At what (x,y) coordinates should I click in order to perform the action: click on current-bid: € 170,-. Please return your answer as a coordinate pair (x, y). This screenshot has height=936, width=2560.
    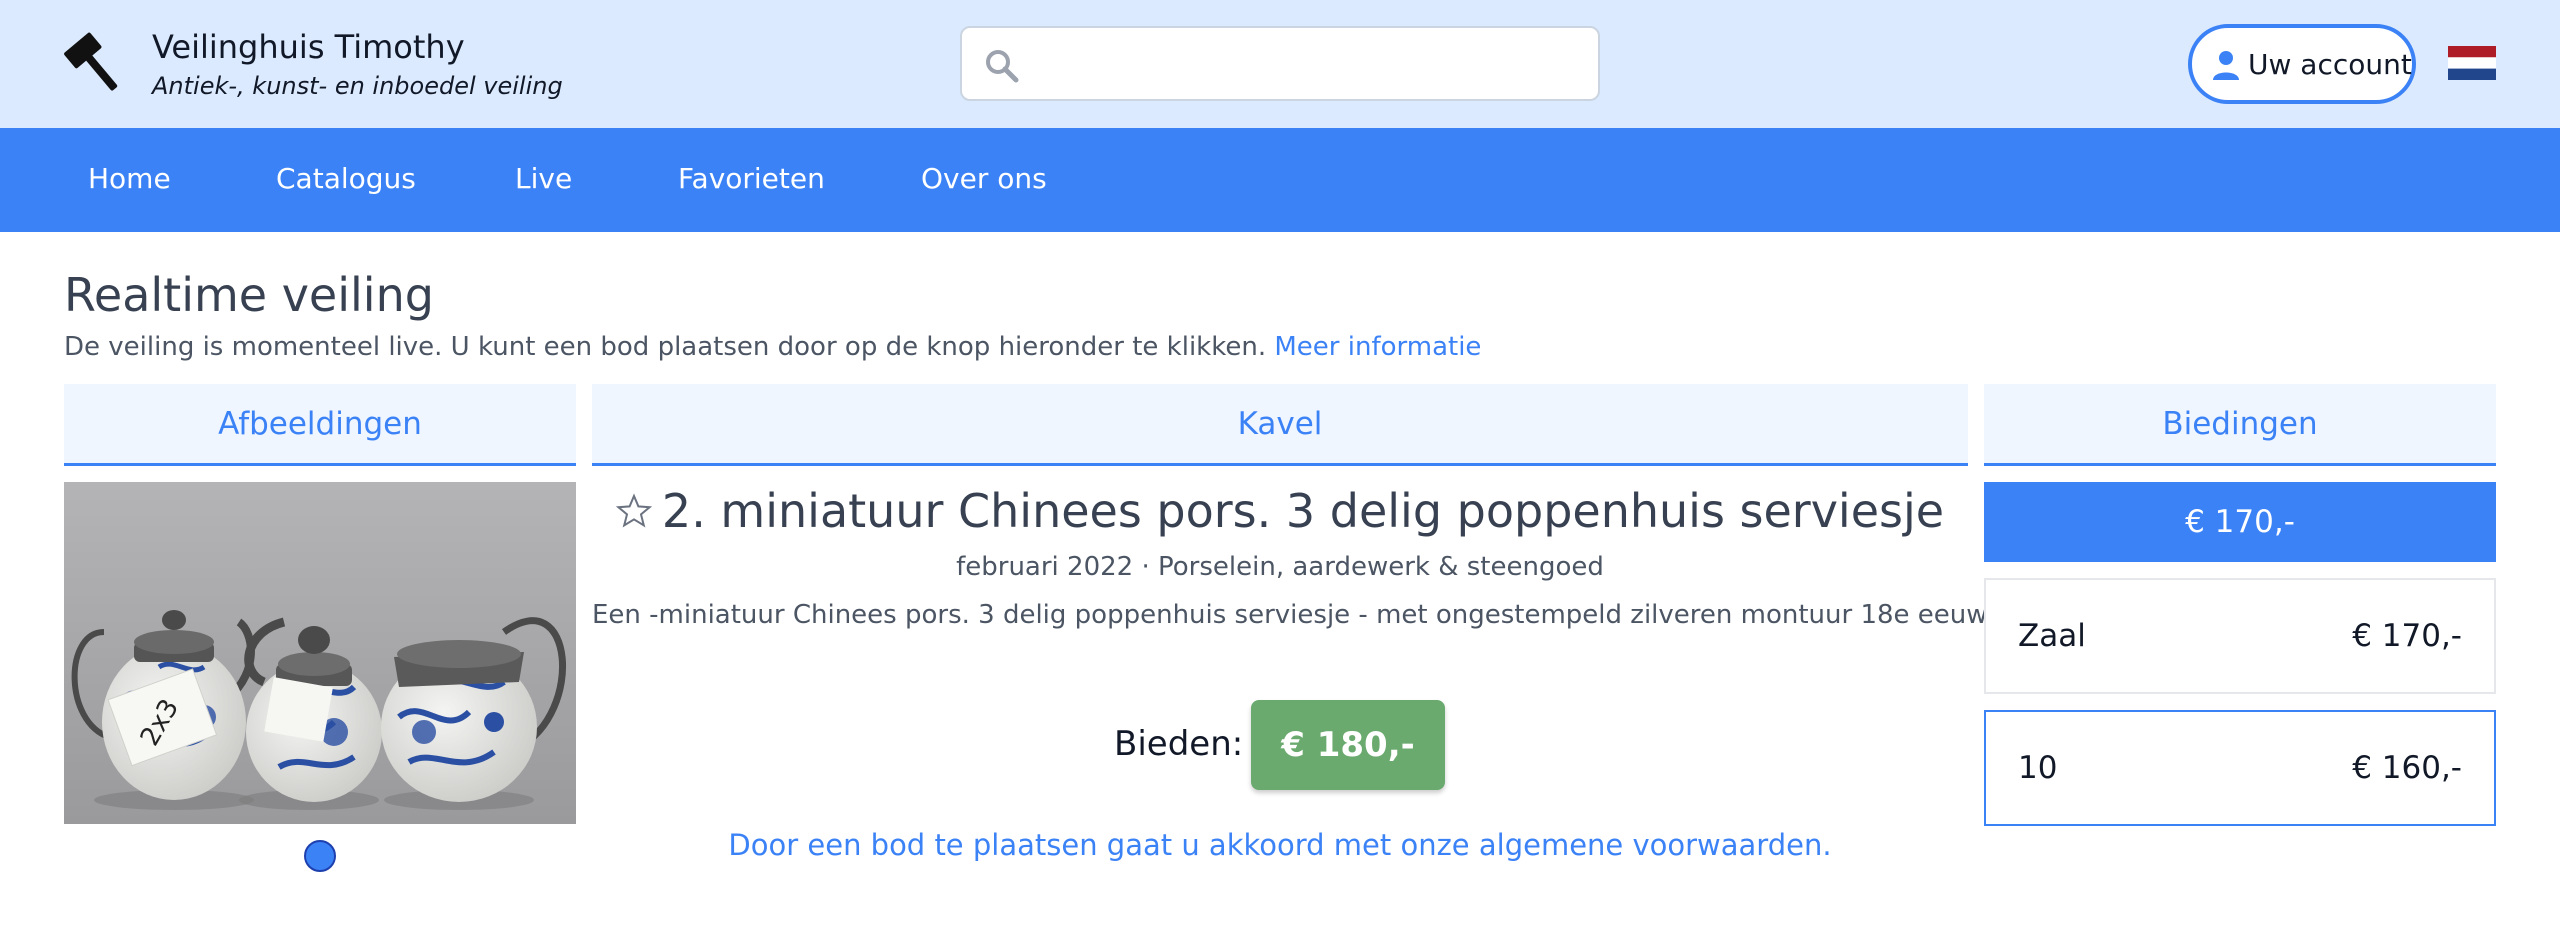
    Looking at the image, I should click on (2240, 522).